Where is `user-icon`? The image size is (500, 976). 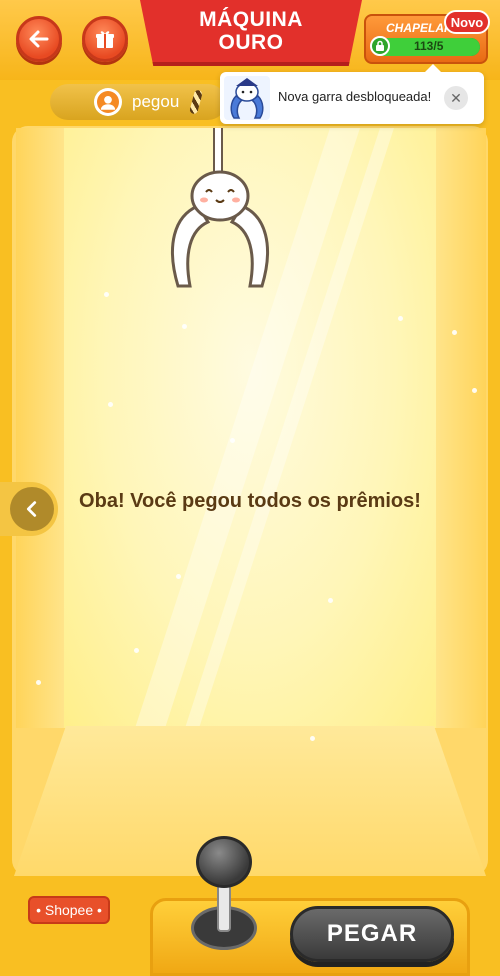 user-icon is located at coordinates (108, 102).